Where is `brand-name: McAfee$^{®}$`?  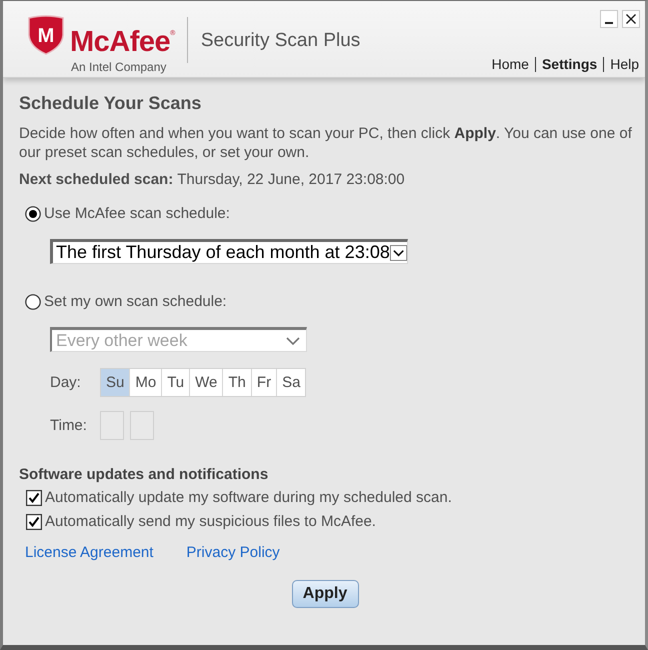
brand-name: McAfee$^{®}$ is located at coordinates (122, 41).